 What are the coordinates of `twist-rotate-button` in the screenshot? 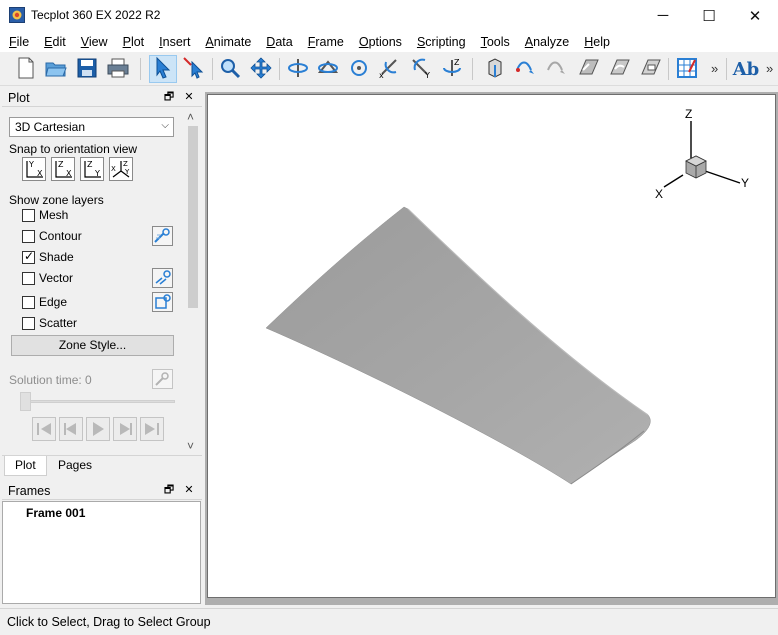 It's located at (359, 69).